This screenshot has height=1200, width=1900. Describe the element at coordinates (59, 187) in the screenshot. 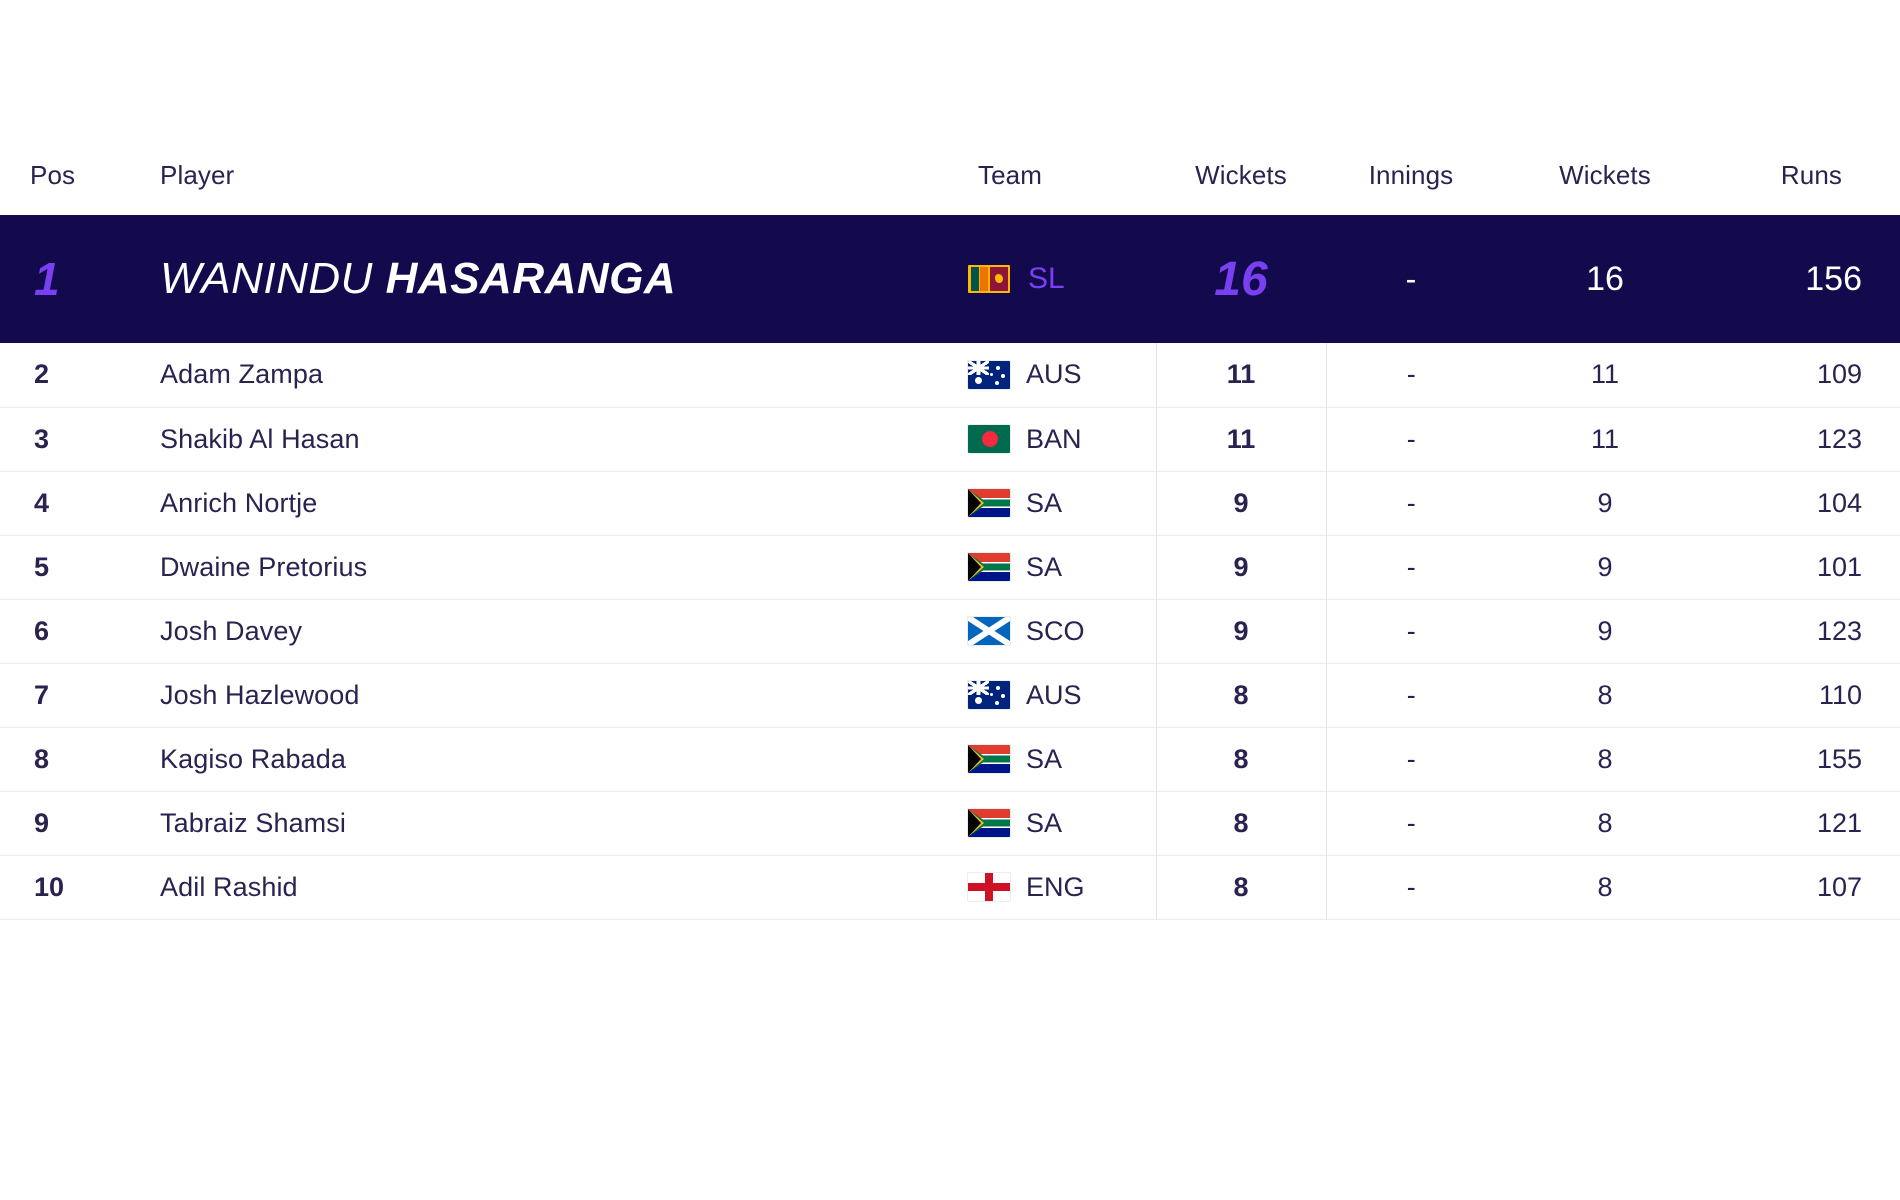

I see `column-header-pos: Pos` at that location.